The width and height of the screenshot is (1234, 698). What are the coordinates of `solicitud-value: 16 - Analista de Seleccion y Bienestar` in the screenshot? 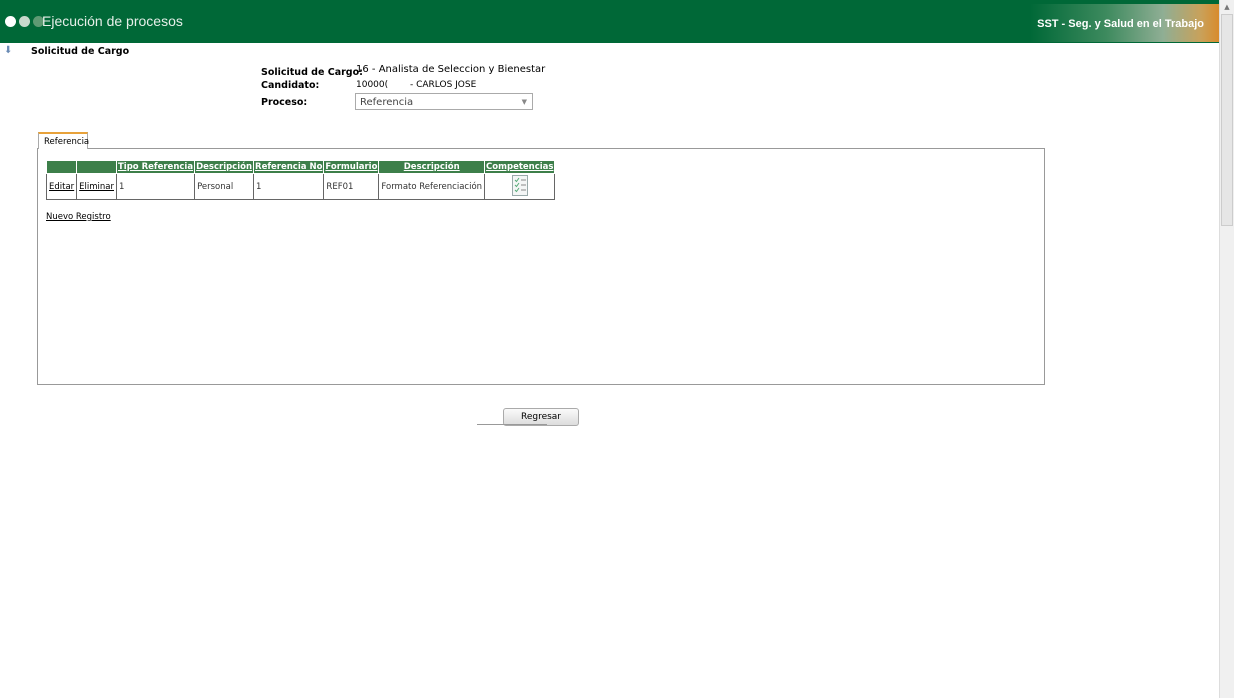 It's located at (451, 69).